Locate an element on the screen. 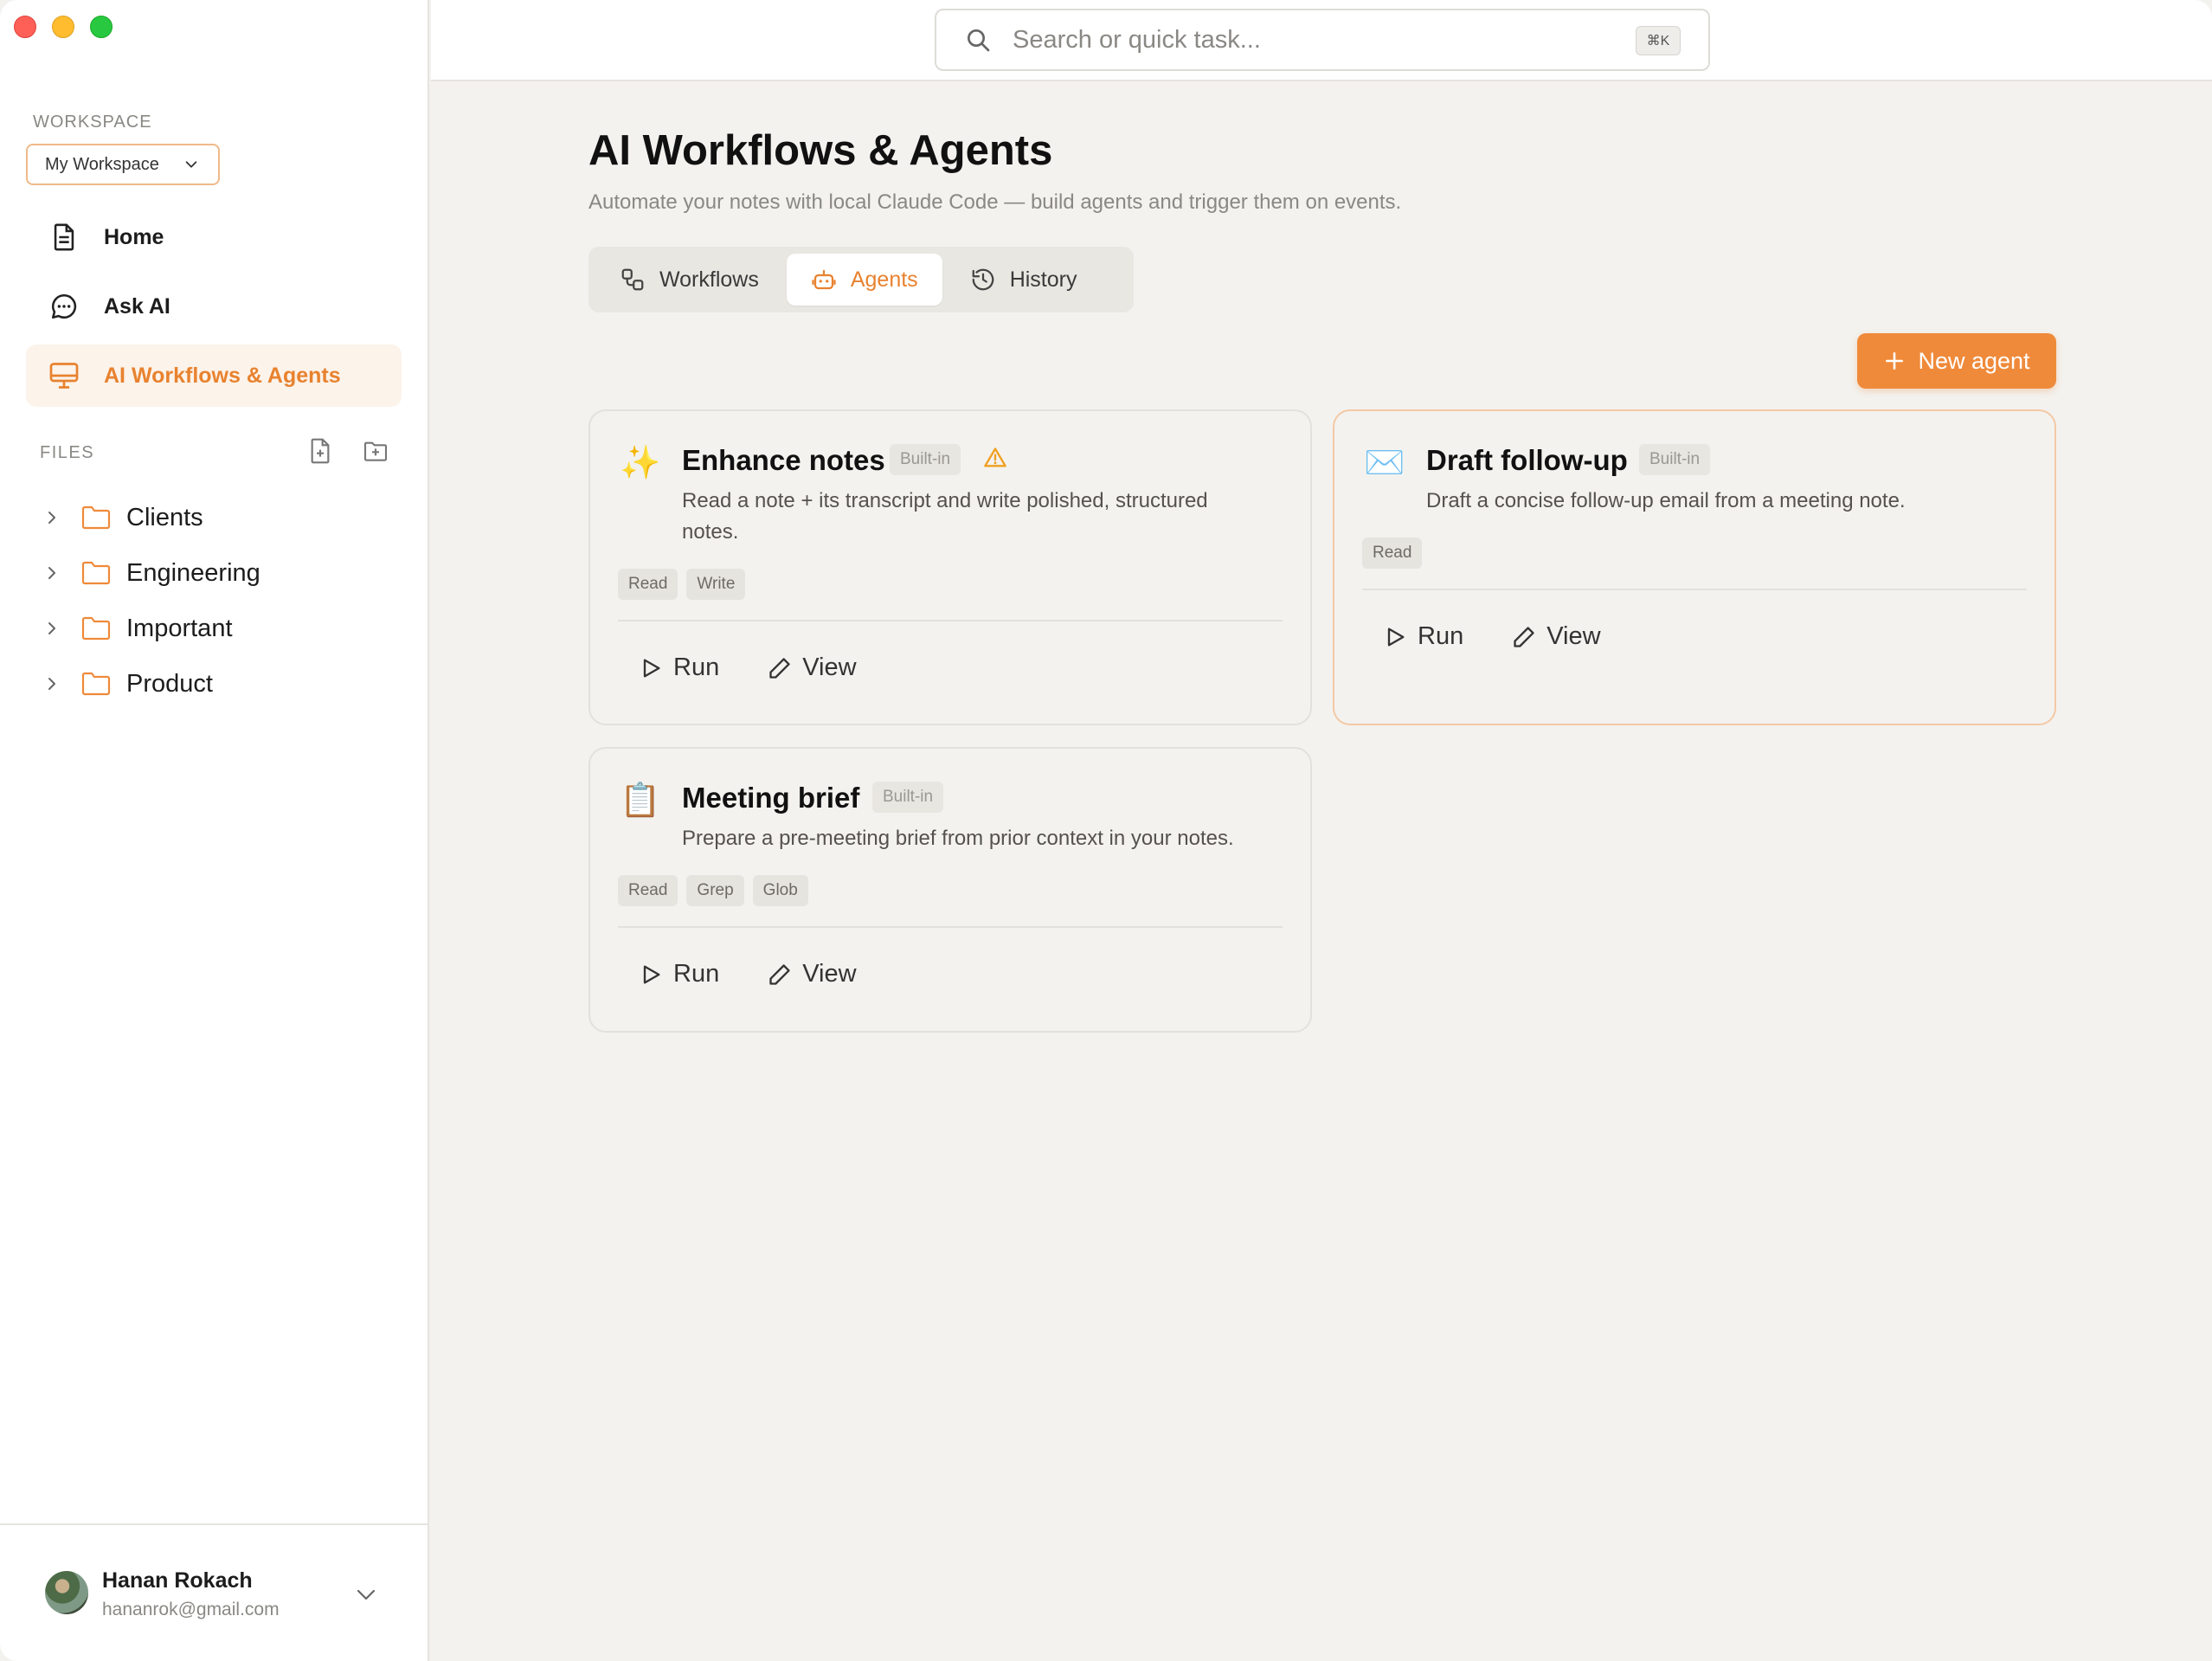 This screenshot has height=1661, width=2212. tab-label: Workflows is located at coordinates (709, 279).